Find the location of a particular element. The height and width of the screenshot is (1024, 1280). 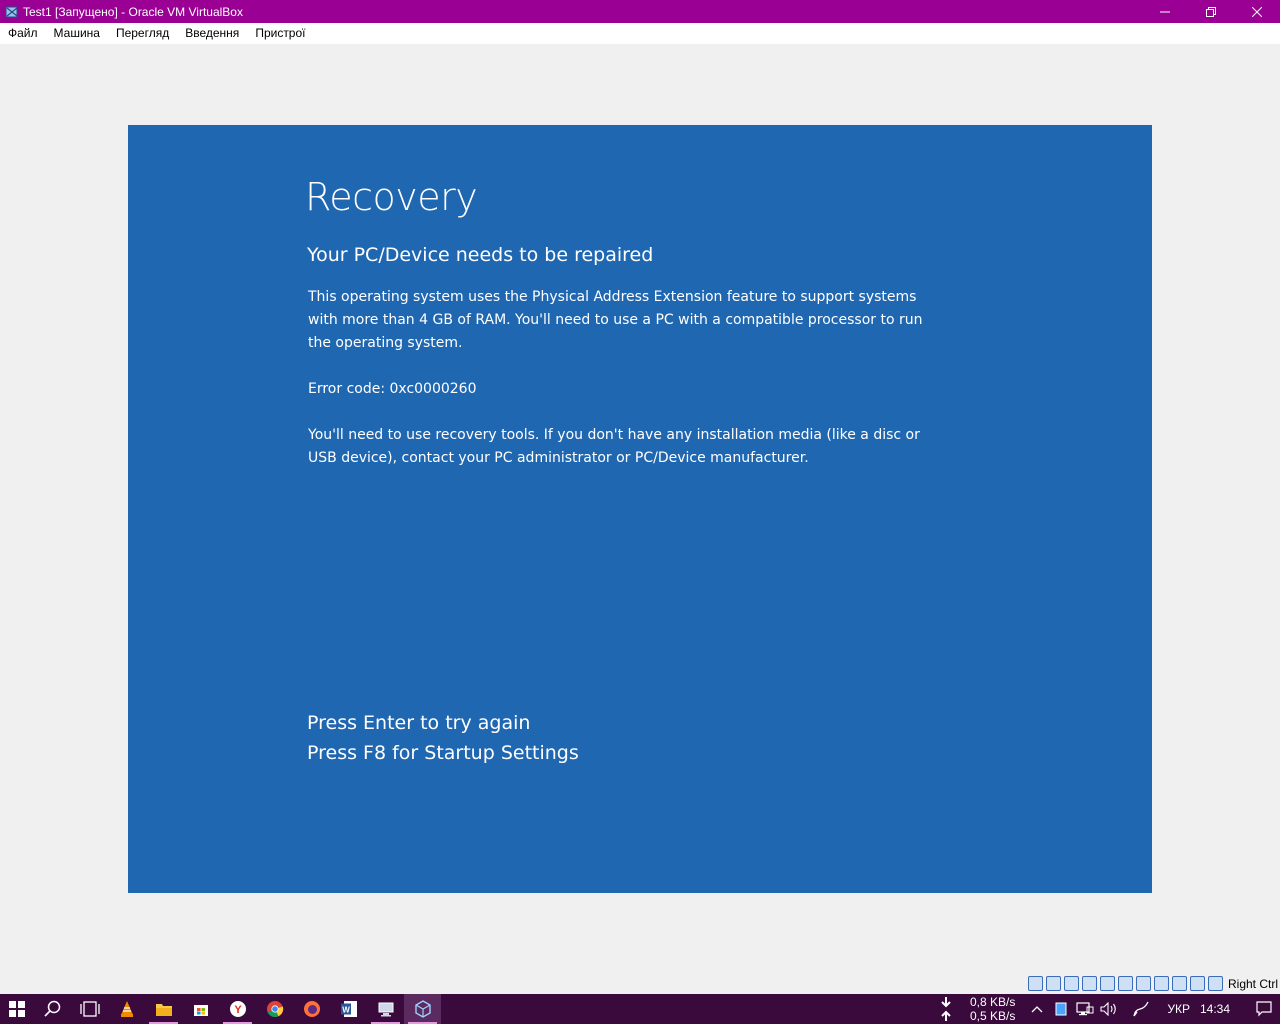

show-hidden-icons-button is located at coordinates (1037, 1009).